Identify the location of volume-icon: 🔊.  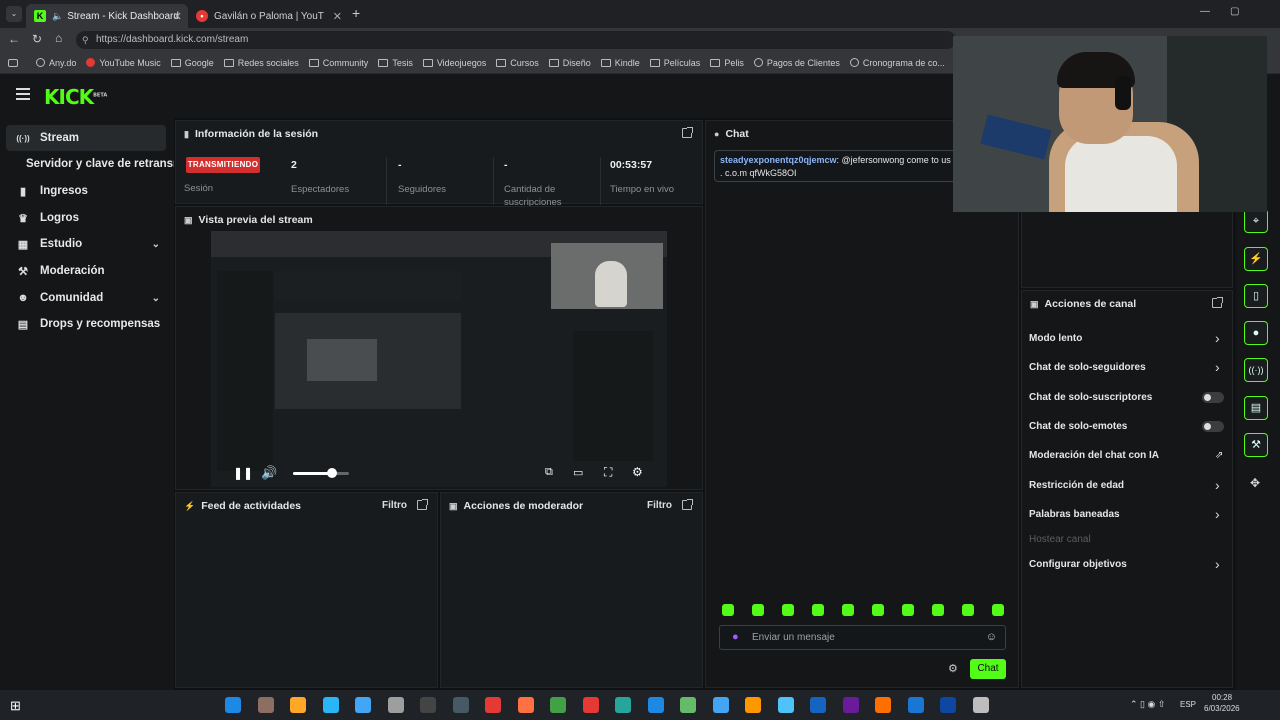
(269, 473).